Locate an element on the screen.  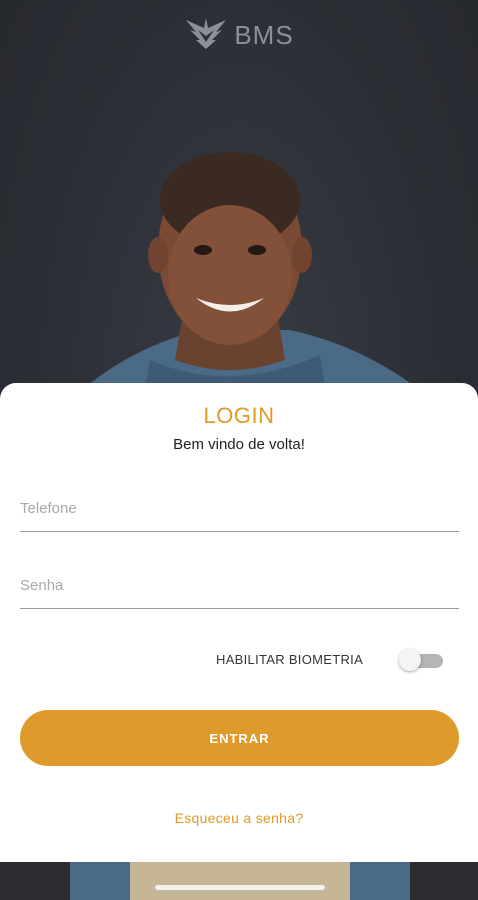
login-title: LOGIN is located at coordinates (239, 415).